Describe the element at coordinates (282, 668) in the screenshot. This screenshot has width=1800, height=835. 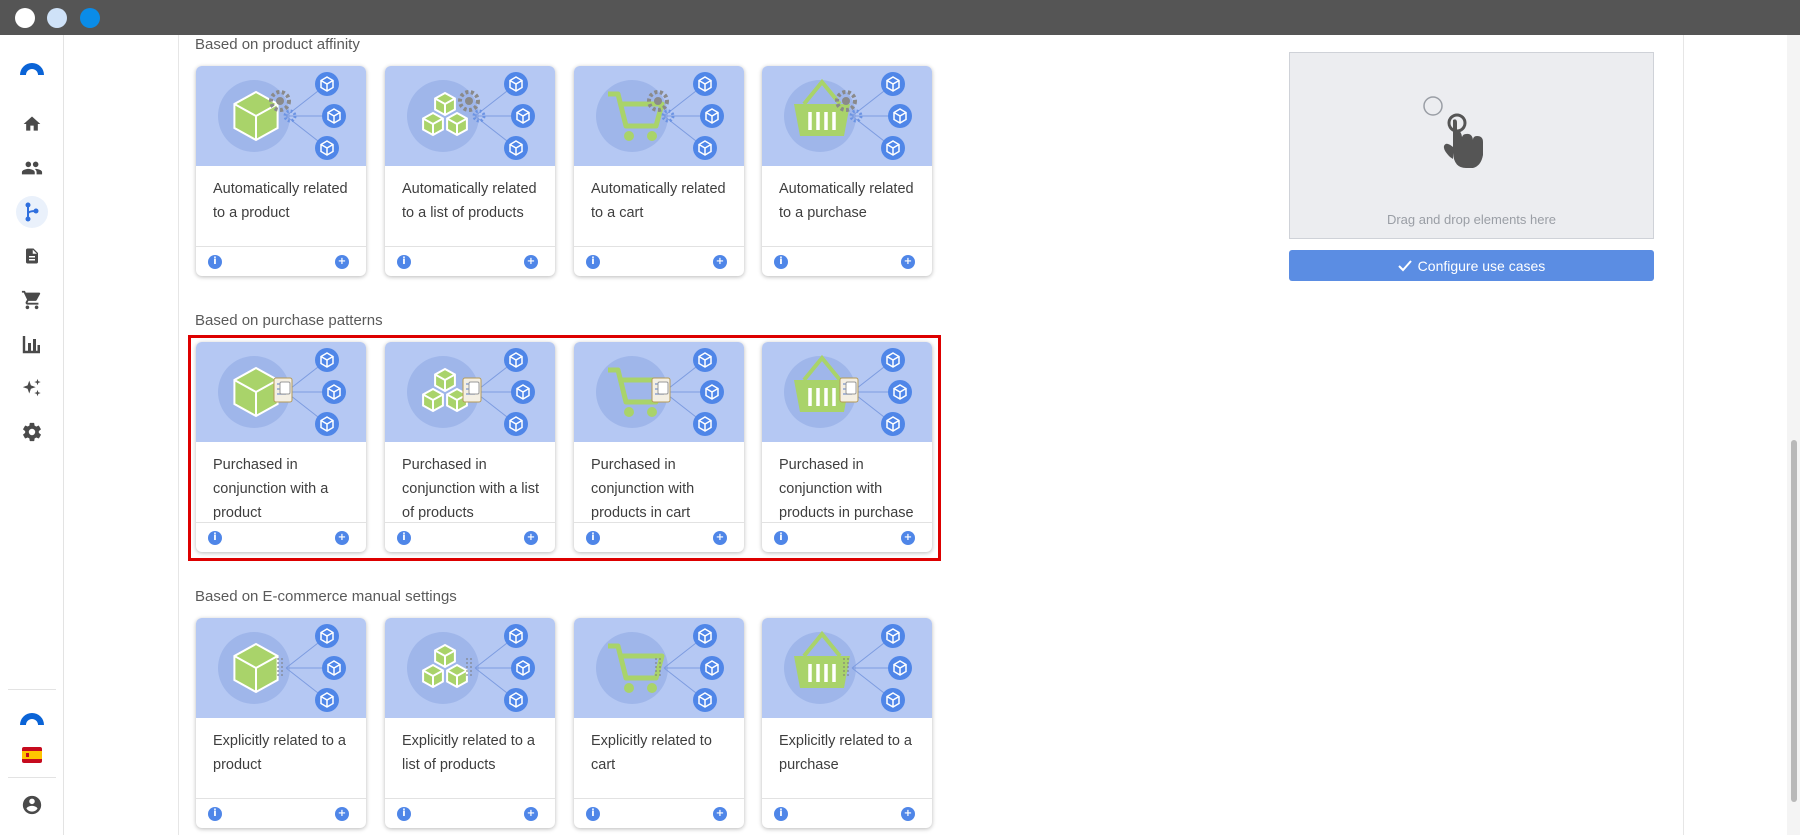
I see `product-box-link-icon` at that location.